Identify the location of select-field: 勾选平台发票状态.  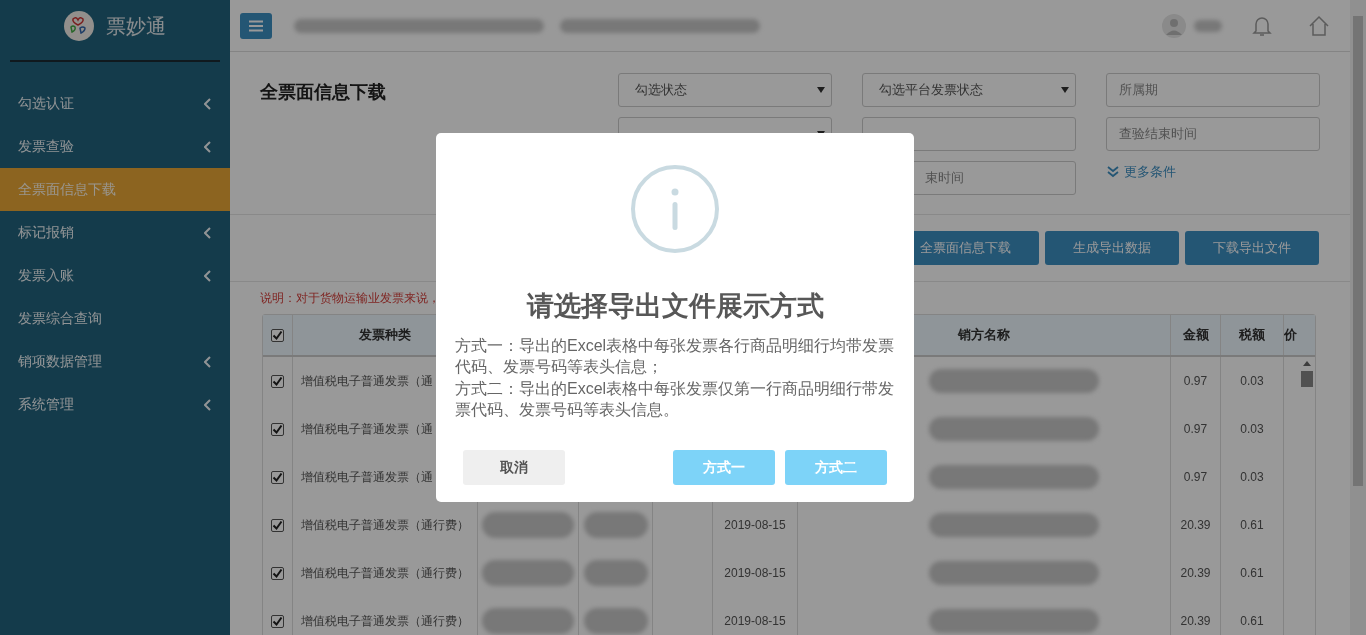
(969, 90).